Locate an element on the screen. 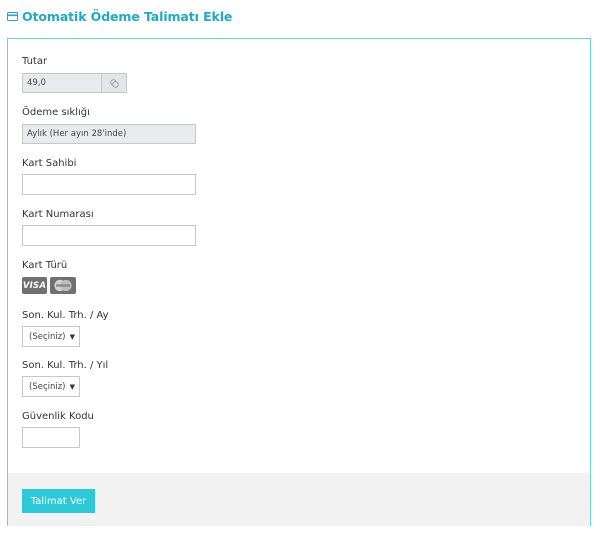 This screenshot has width=600, height=537. expiry-month-selected: (Seçiniz) is located at coordinates (47, 336).